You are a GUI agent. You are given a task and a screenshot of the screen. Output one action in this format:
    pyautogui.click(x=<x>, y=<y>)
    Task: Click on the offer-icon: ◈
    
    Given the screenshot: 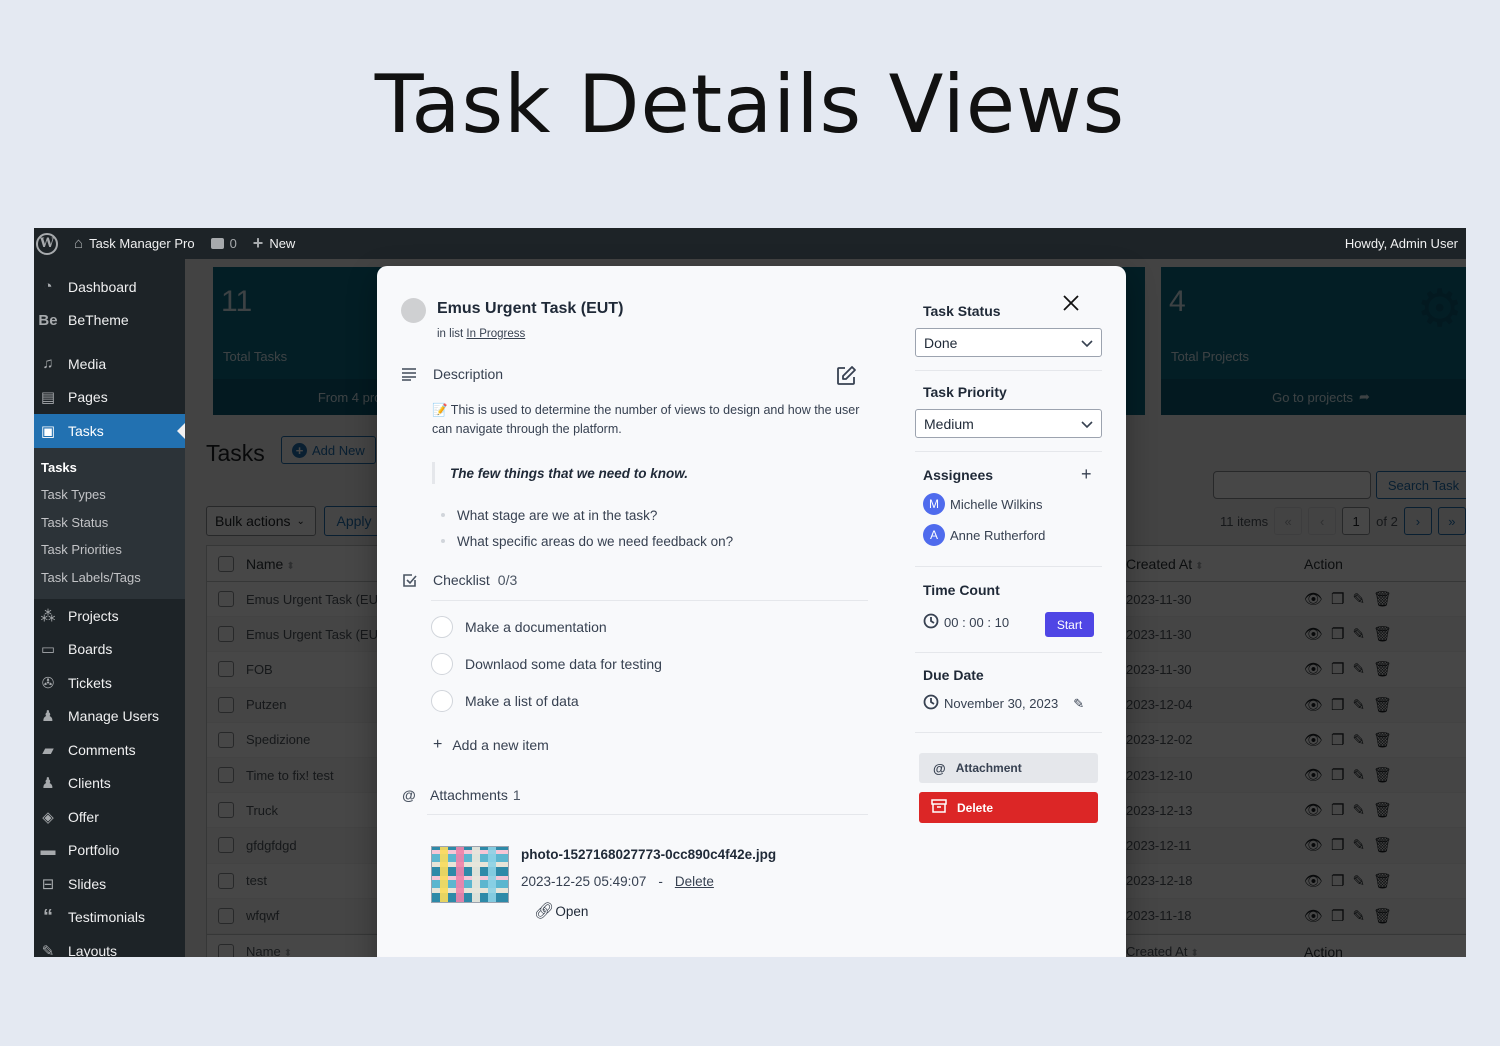 What is the action you would take?
    pyautogui.click(x=48, y=817)
    